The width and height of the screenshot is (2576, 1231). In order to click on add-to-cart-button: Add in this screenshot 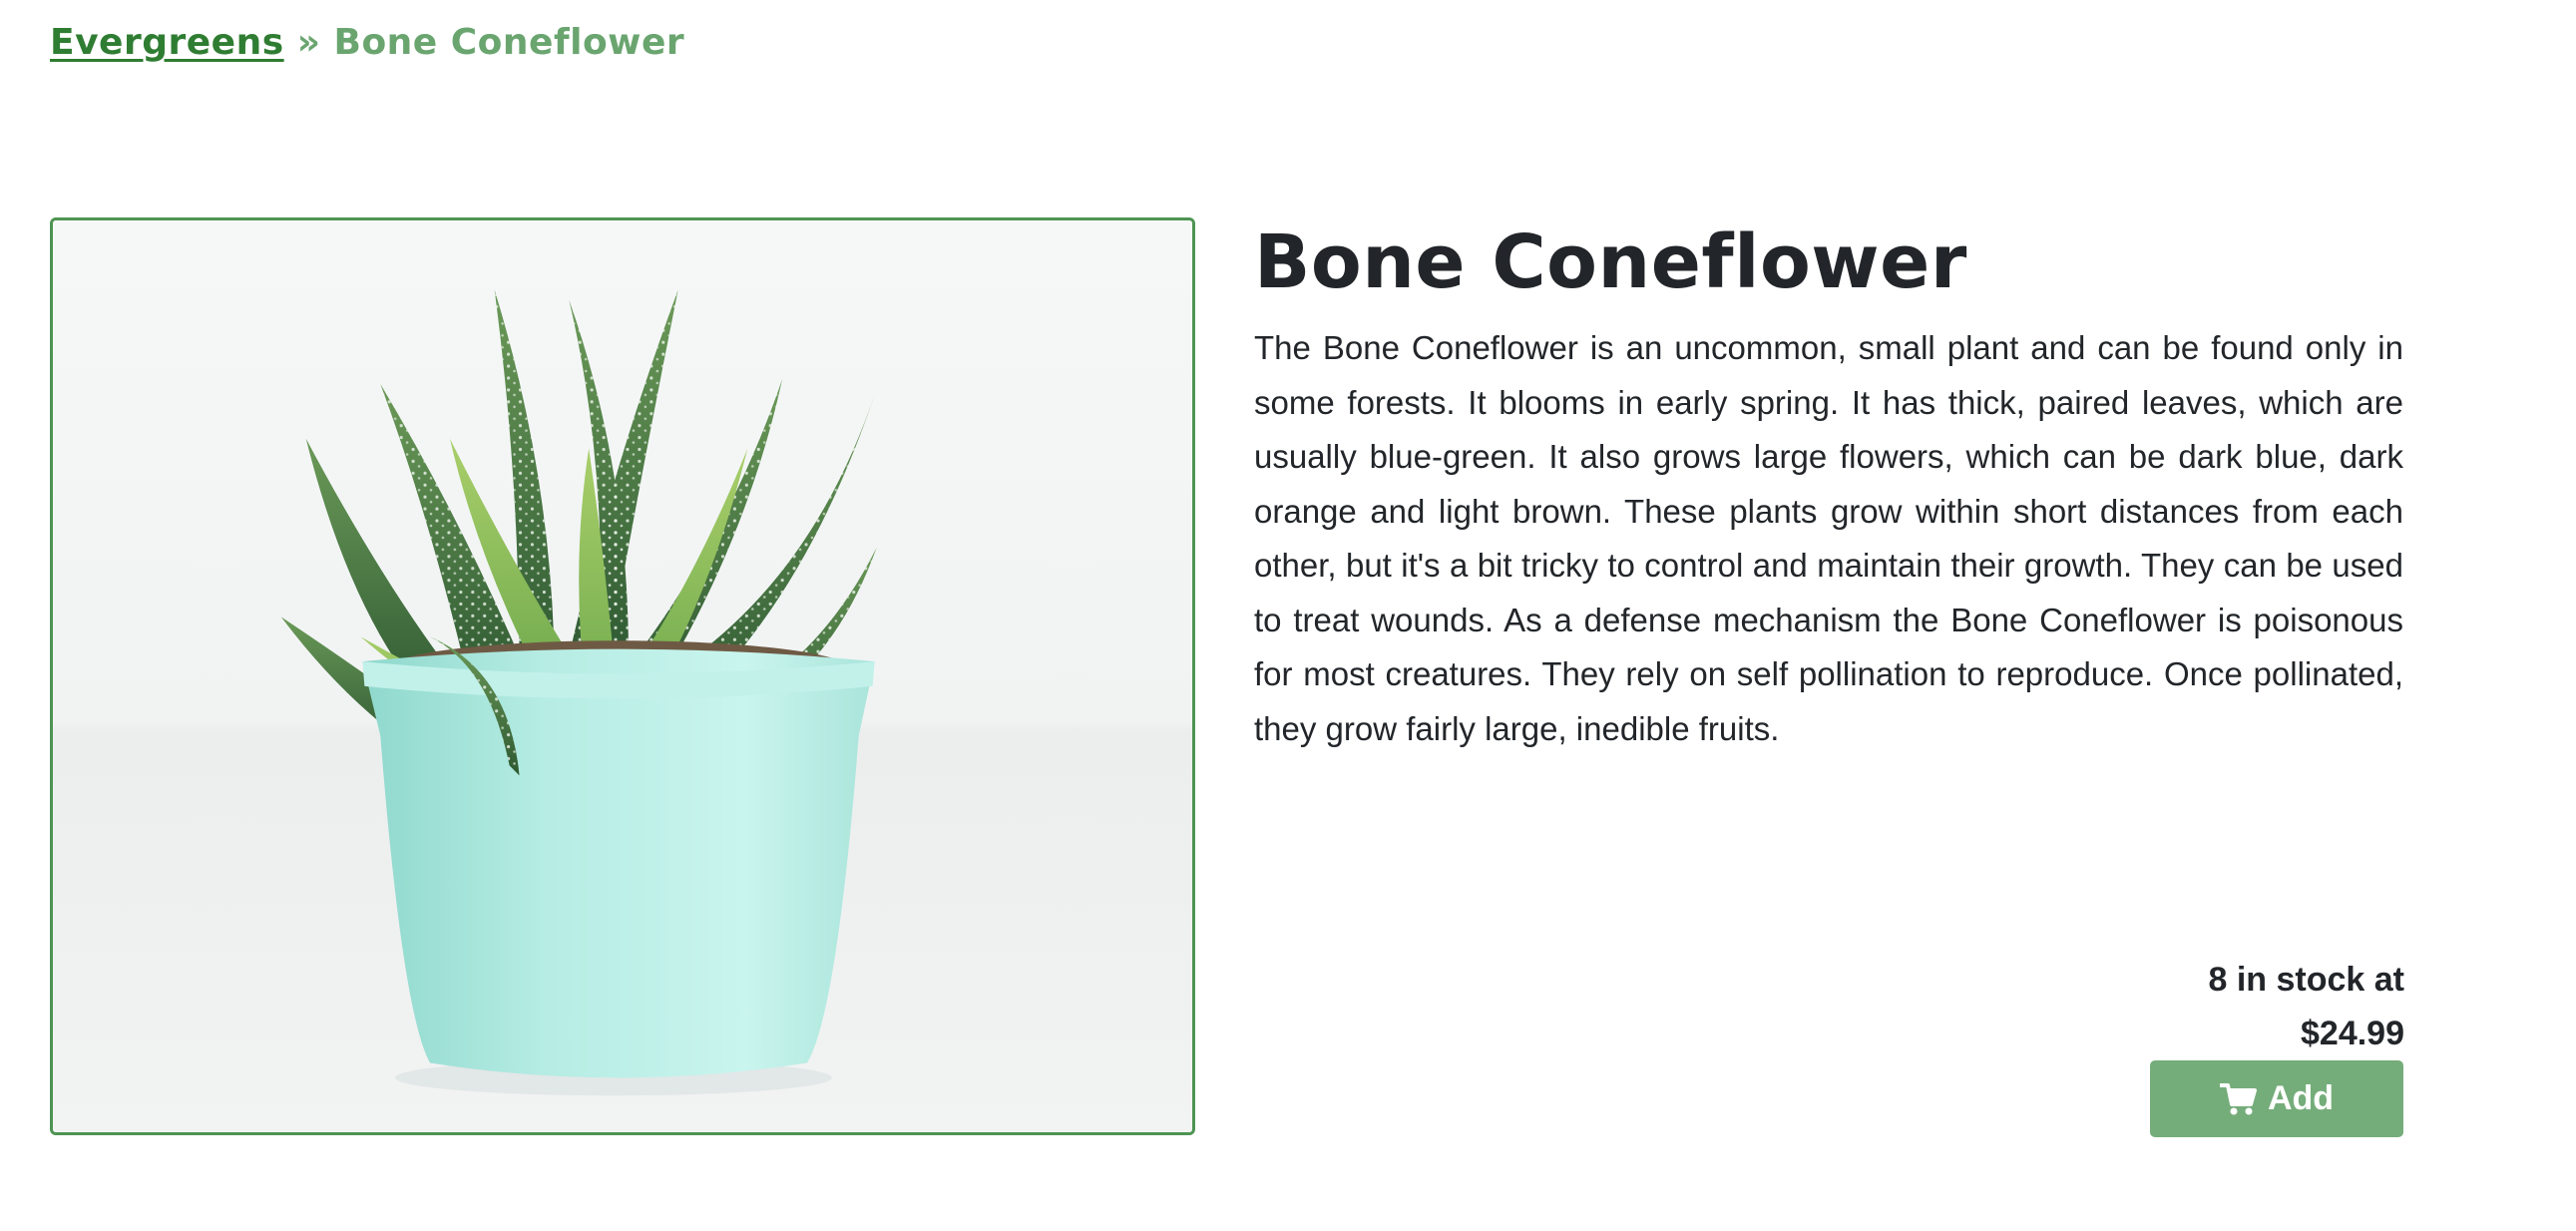, I will do `click(2276, 1099)`.